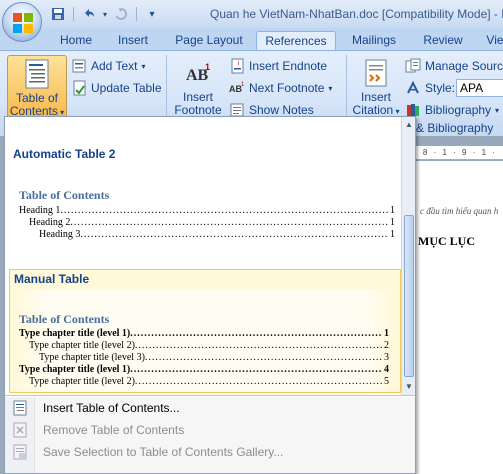  Describe the element at coordinates (64, 154) in the screenshot. I see `gallery-item-heading: Automatic Table 2` at that location.